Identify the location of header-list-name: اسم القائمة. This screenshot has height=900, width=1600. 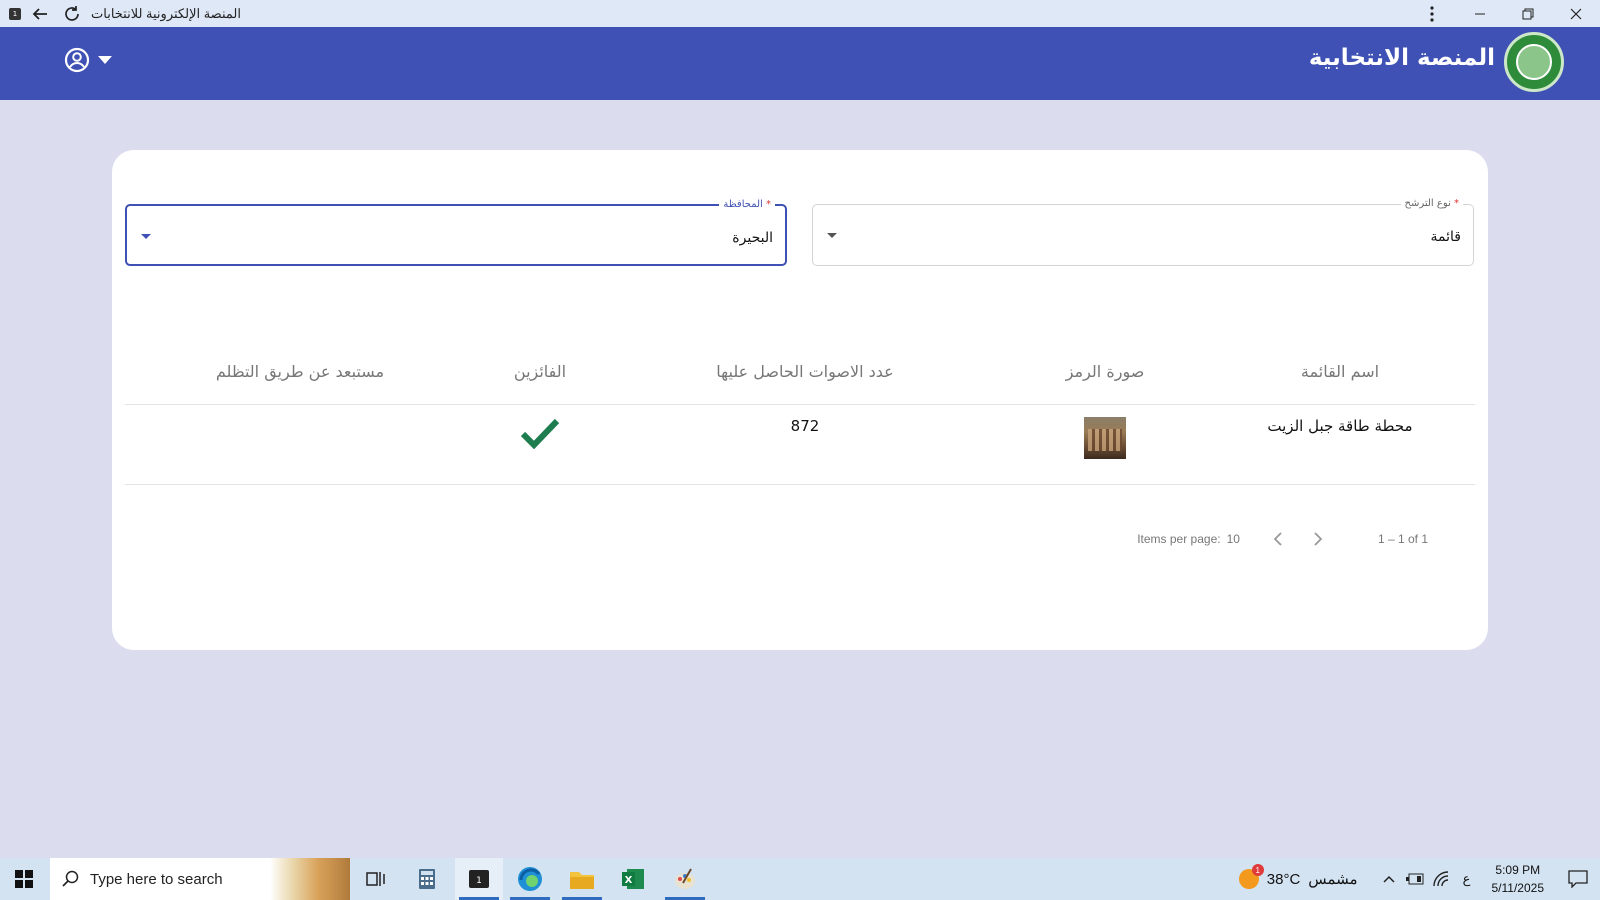
(1340, 372).